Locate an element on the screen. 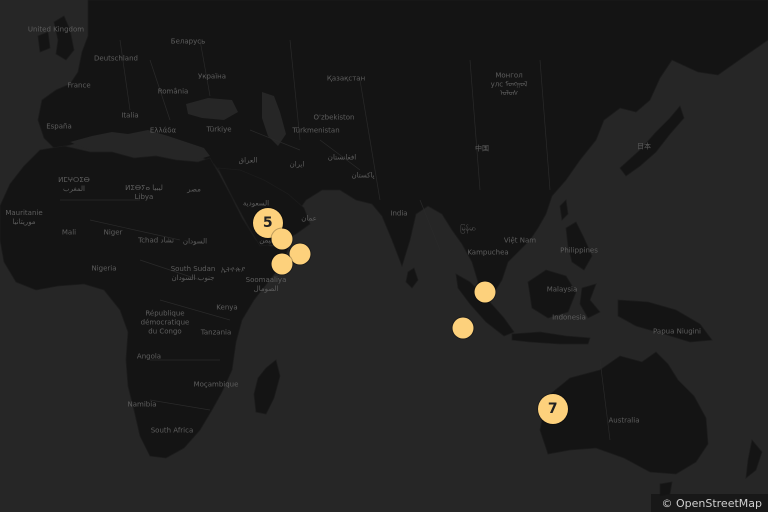 This screenshot has height=512, width=768. map-attribution: © OpenStreetMap is located at coordinates (709, 503).